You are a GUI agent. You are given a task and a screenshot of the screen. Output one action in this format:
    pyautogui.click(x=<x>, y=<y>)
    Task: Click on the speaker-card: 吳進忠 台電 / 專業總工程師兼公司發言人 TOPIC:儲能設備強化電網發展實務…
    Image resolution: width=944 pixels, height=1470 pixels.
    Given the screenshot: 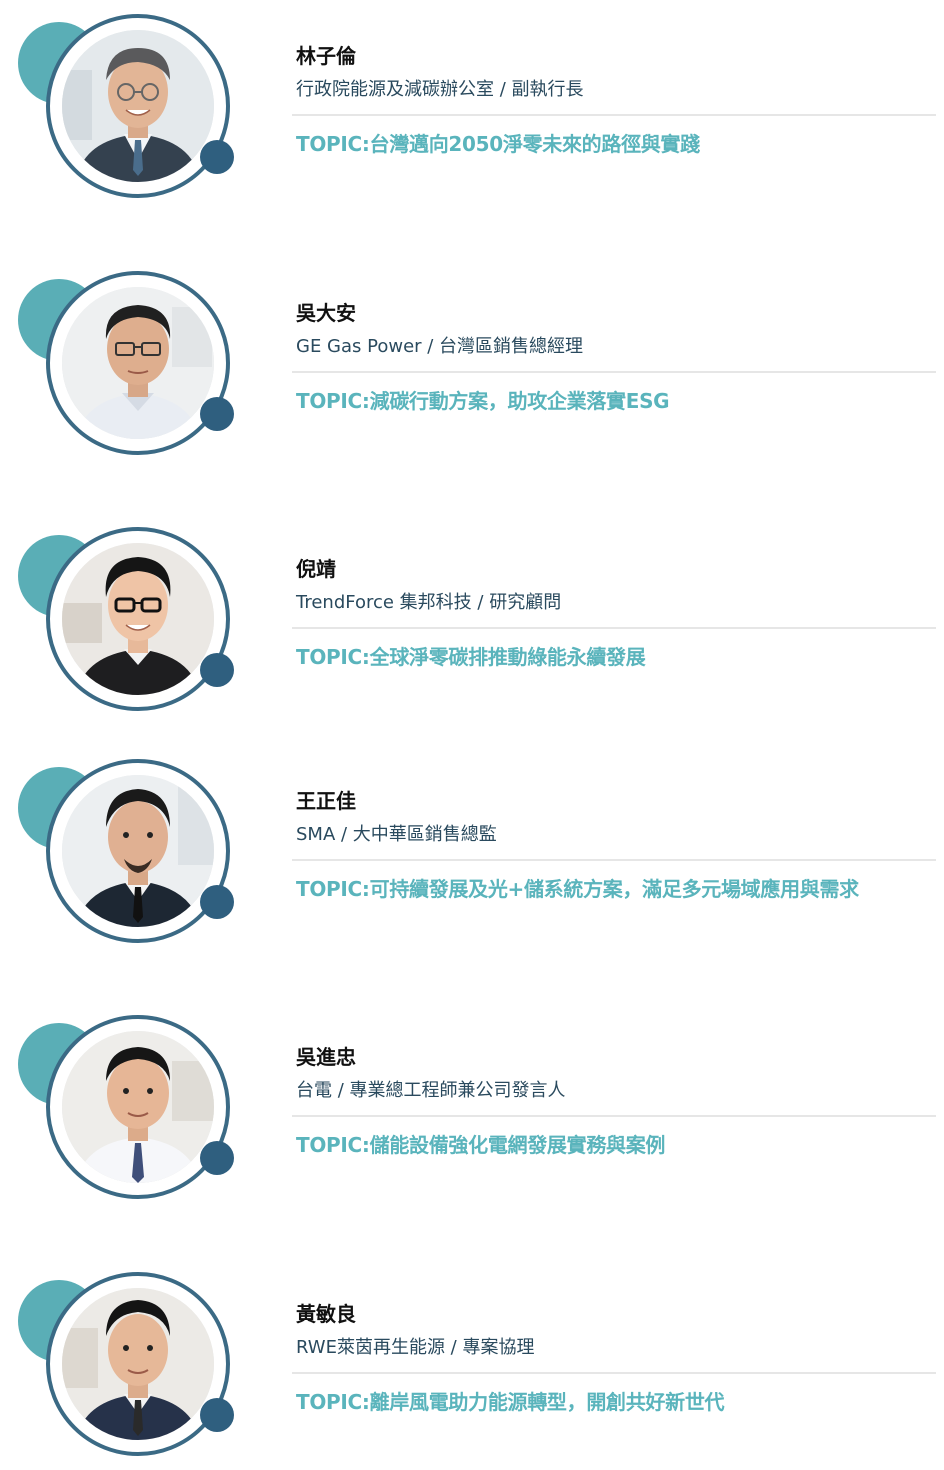 What is the action you would take?
    pyautogui.click(x=472, y=1101)
    